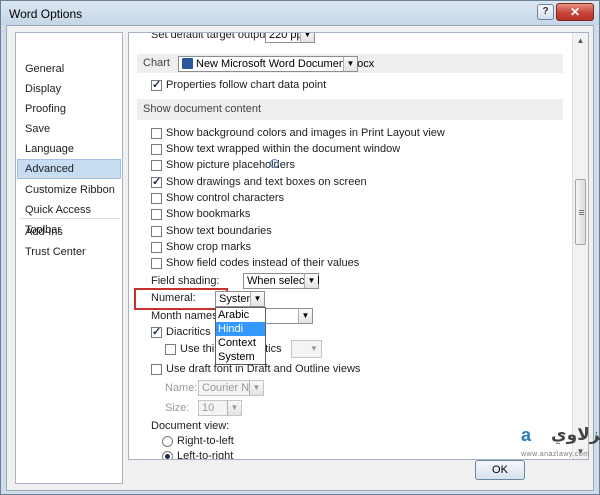 This screenshot has height=495, width=600. Describe the element at coordinates (69, 69) in the screenshot. I see `nav-item-general: General` at that location.